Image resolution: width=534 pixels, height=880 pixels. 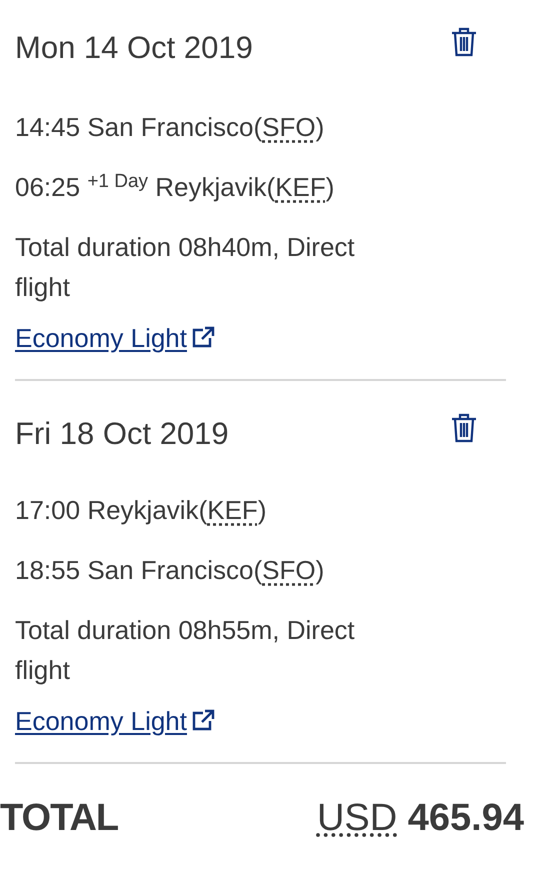 What do you see at coordinates (122, 434) in the screenshot?
I see `flight-date: Fri 18 Oct 2019` at bounding box center [122, 434].